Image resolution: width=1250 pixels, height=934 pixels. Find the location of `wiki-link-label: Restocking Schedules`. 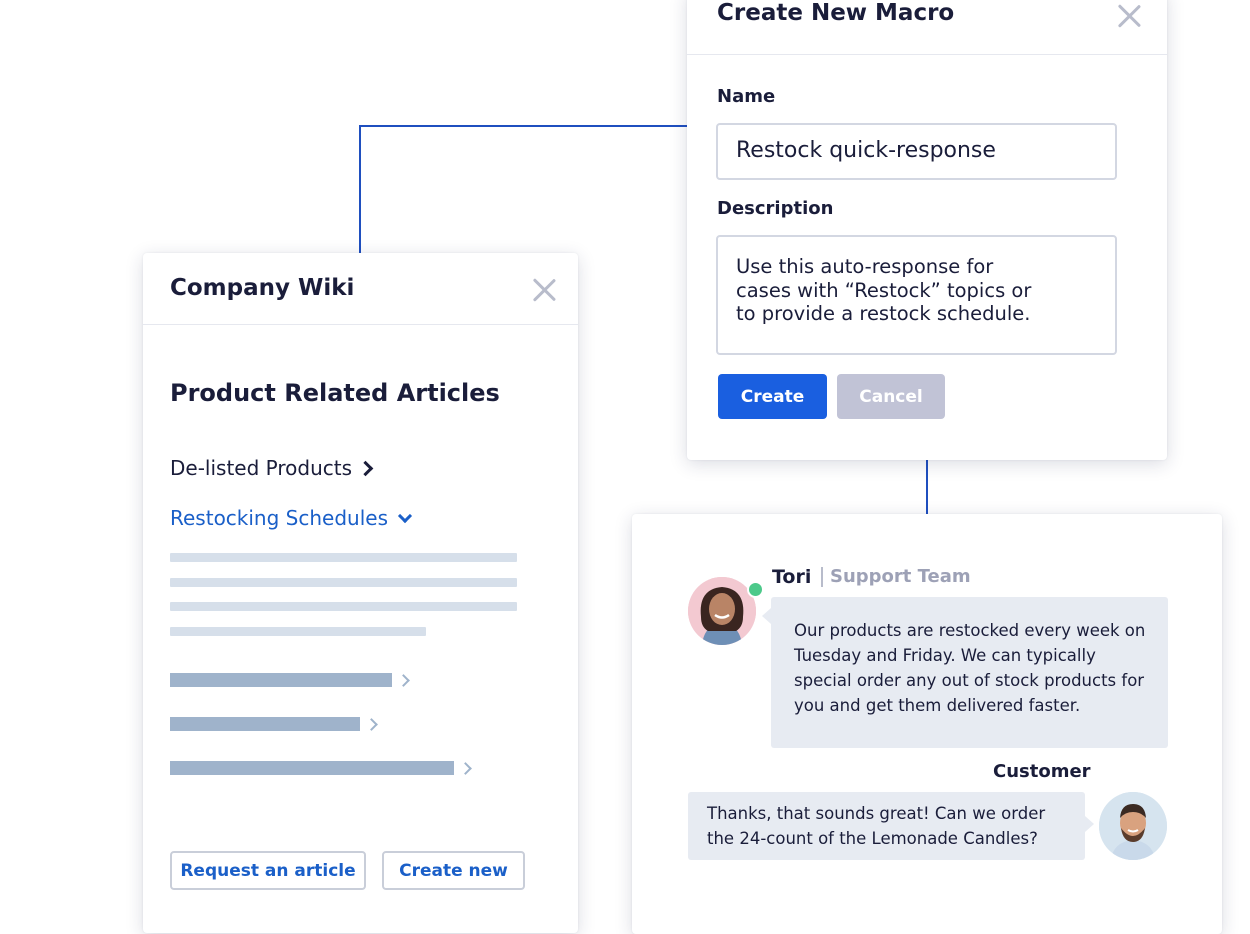

wiki-link-label: Restocking Schedules is located at coordinates (279, 518).